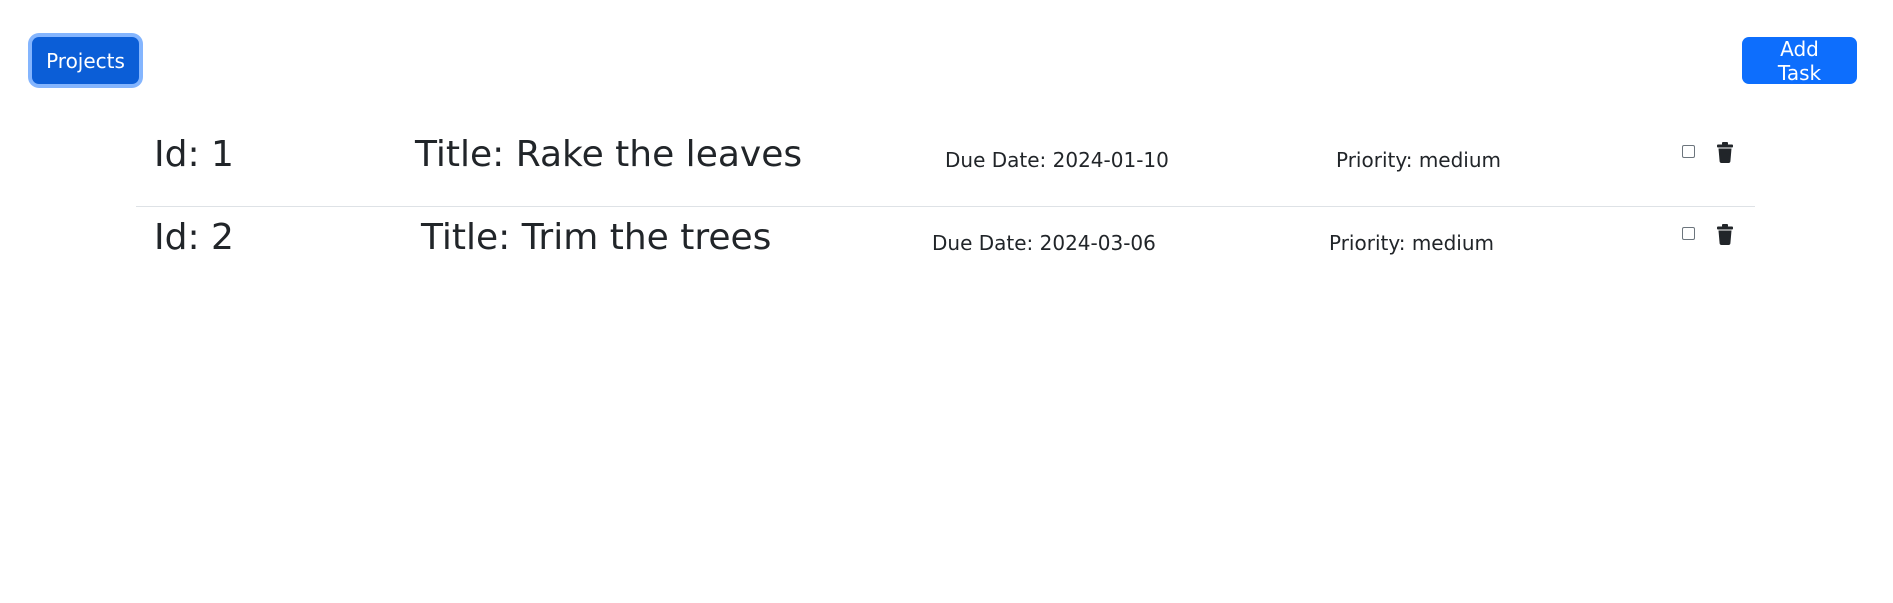  Describe the element at coordinates (194, 237) in the screenshot. I see `task-id: Id: 2` at that location.